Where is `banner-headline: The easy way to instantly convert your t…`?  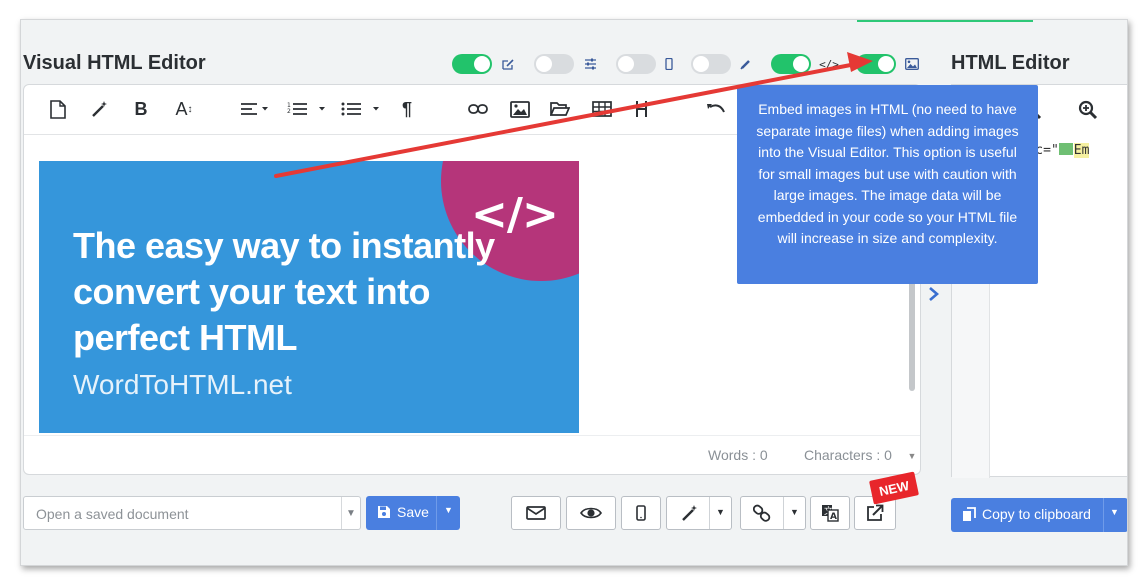
banner-headline: The easy way to instantly convert your t… is located at coordinates (284, 291).